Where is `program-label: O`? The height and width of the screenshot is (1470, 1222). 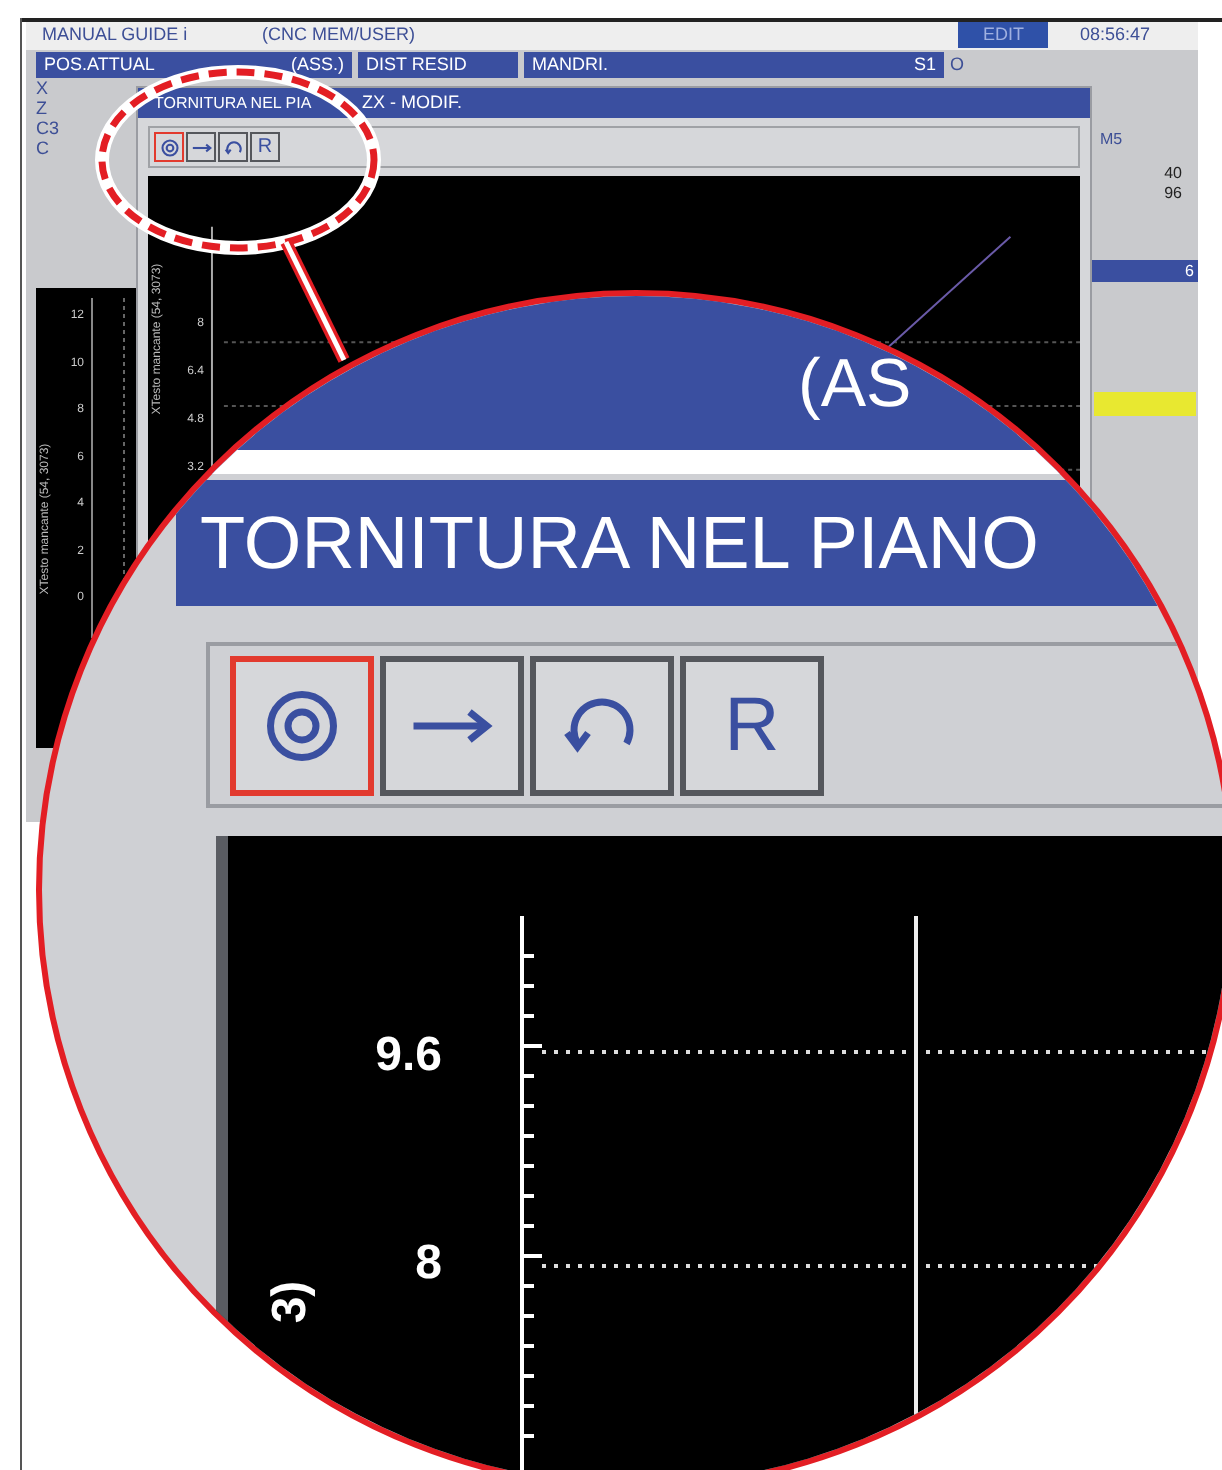 program-label: O is located at coordinates (957, 64).